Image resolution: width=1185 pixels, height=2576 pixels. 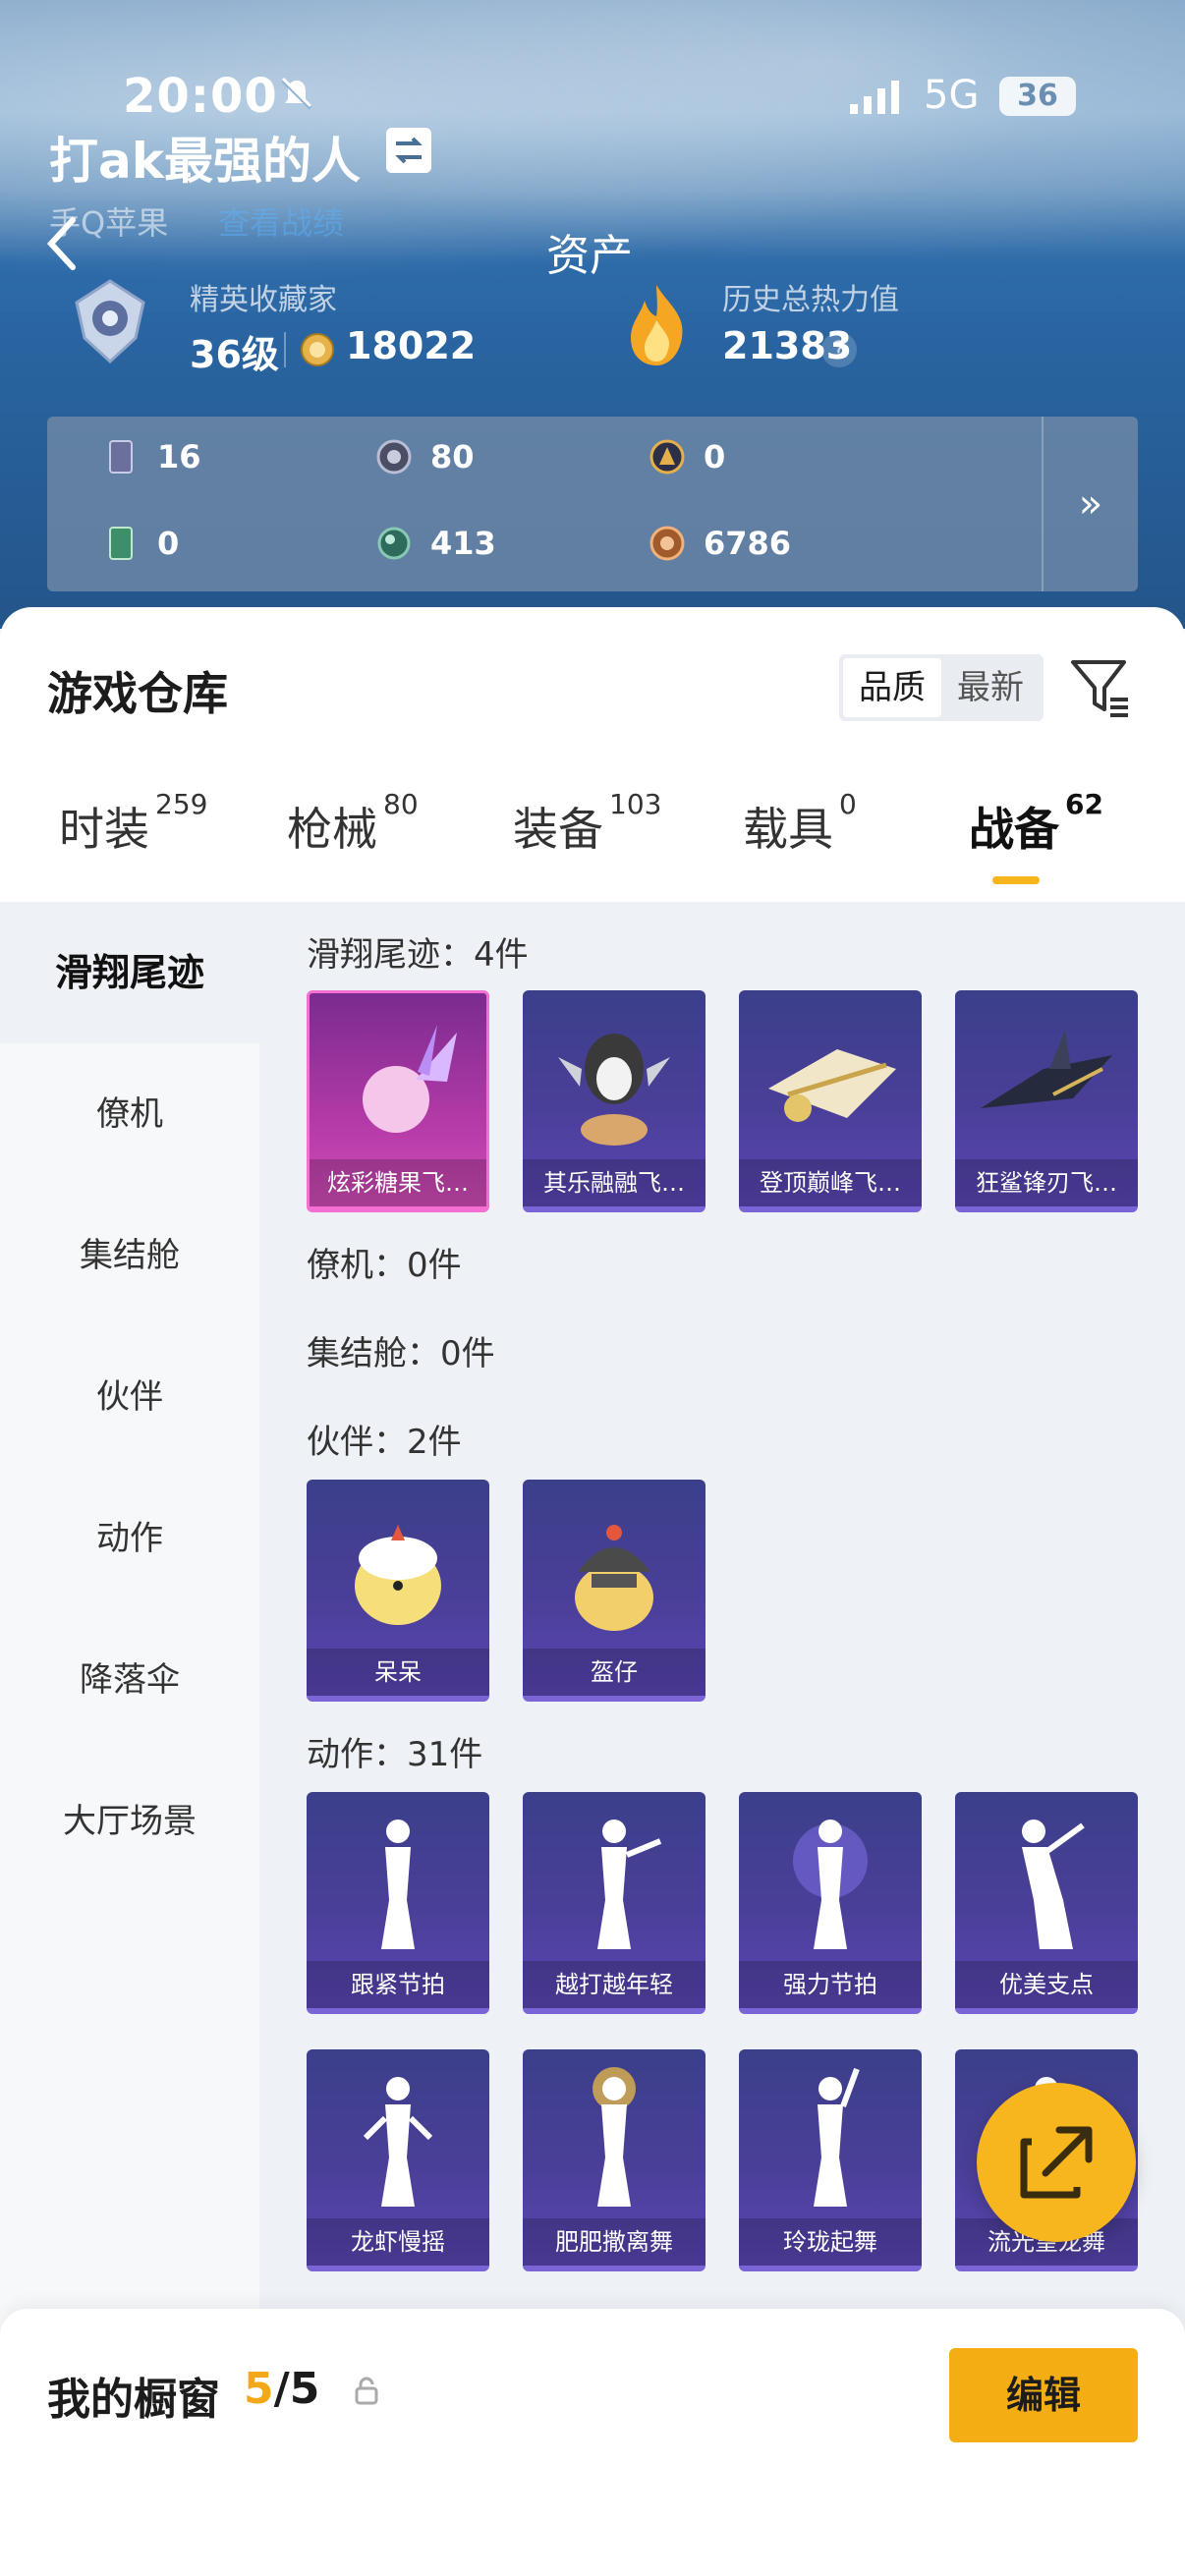 What do you see at coordinates (263, 300) in the screenshot?
I see `rank-title: 精英收藏家` at bounding box center [263, 300].